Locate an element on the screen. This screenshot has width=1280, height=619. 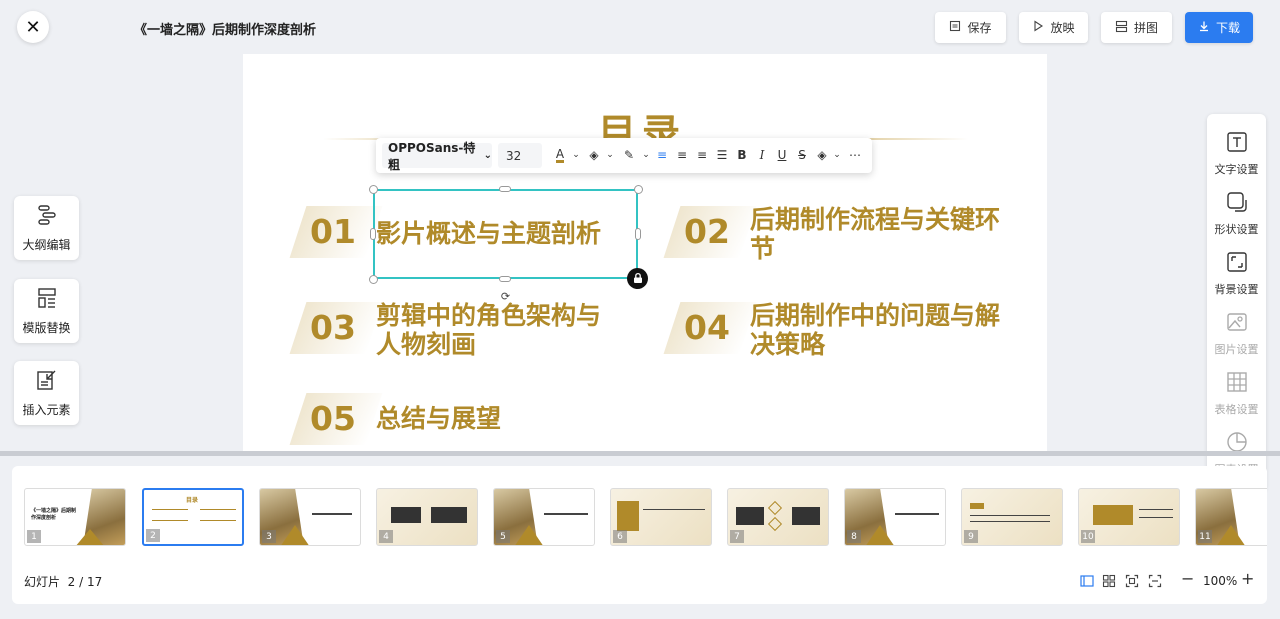
italic-button: I is located at coordinates (762, 155).